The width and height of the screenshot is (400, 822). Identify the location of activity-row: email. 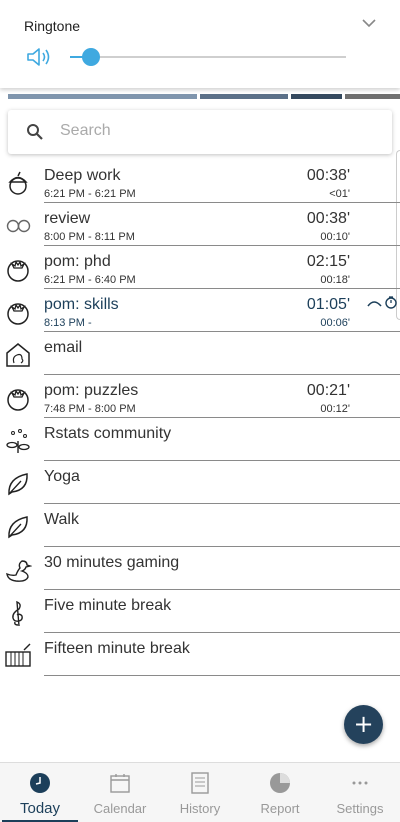
(200, 353).